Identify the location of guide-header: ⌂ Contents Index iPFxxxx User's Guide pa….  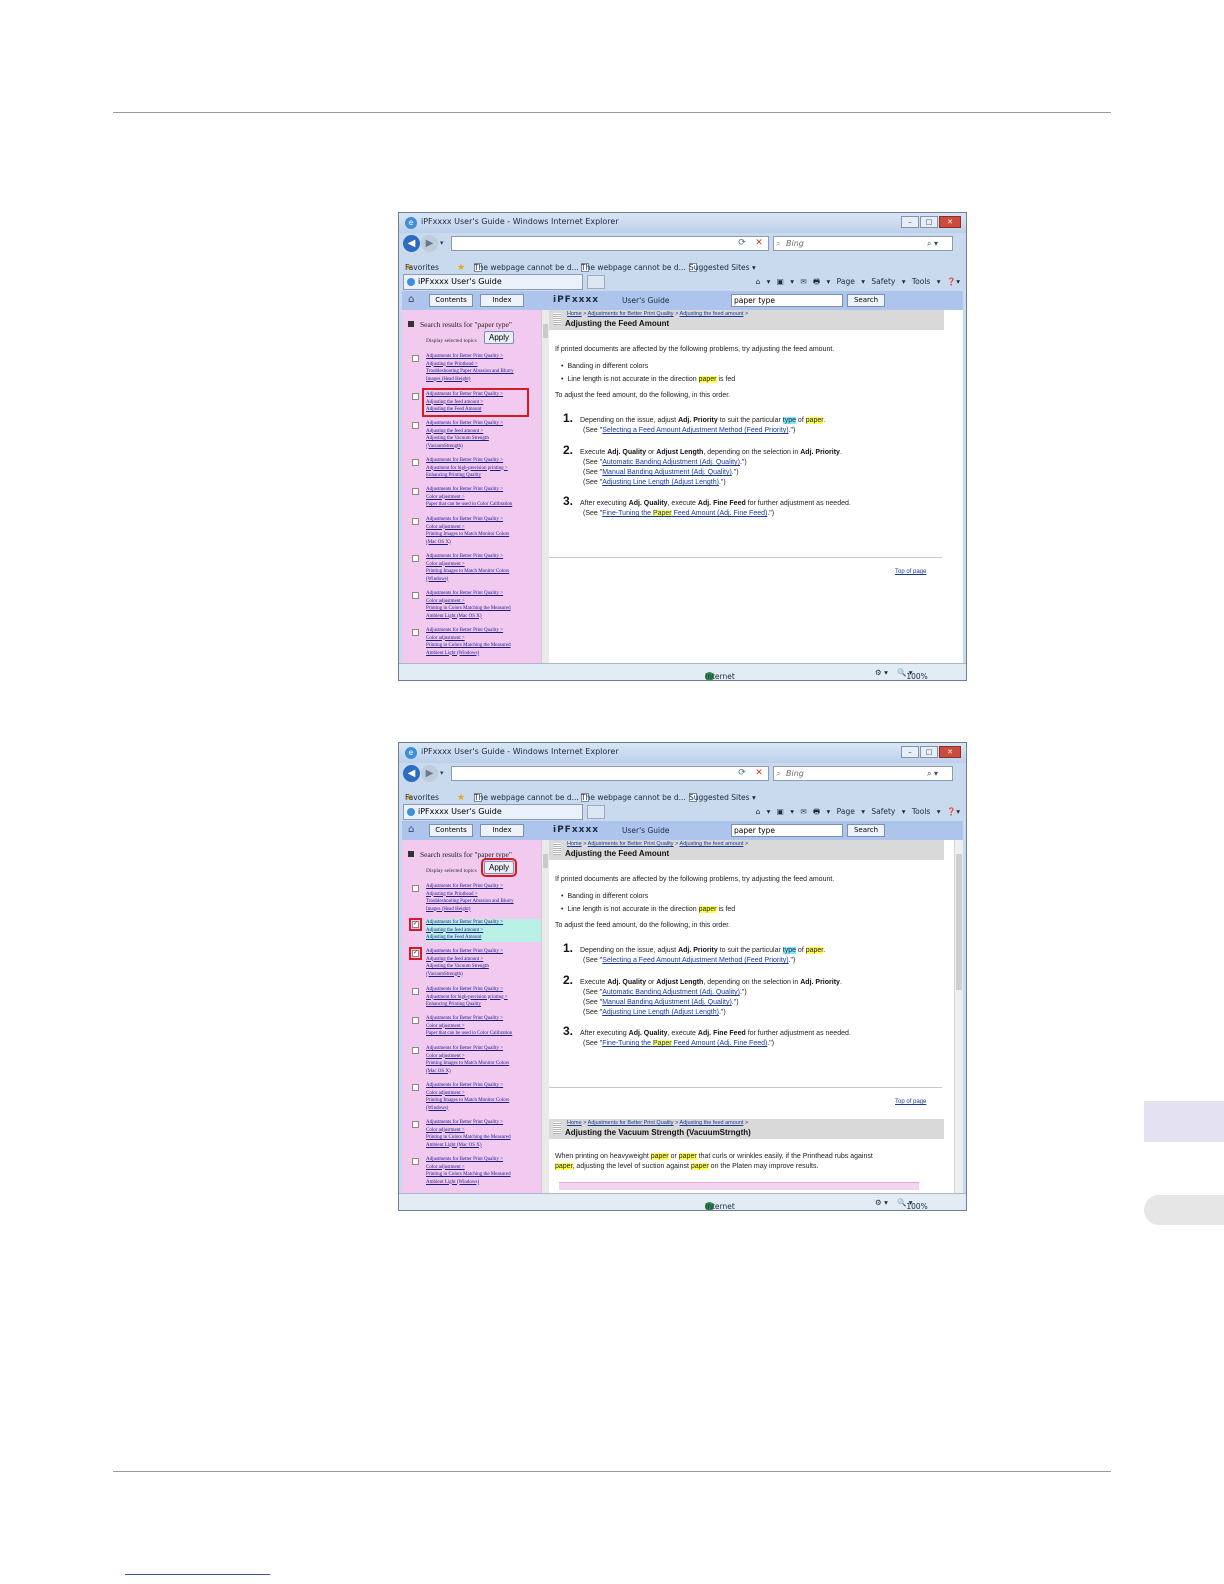
(682, 300).